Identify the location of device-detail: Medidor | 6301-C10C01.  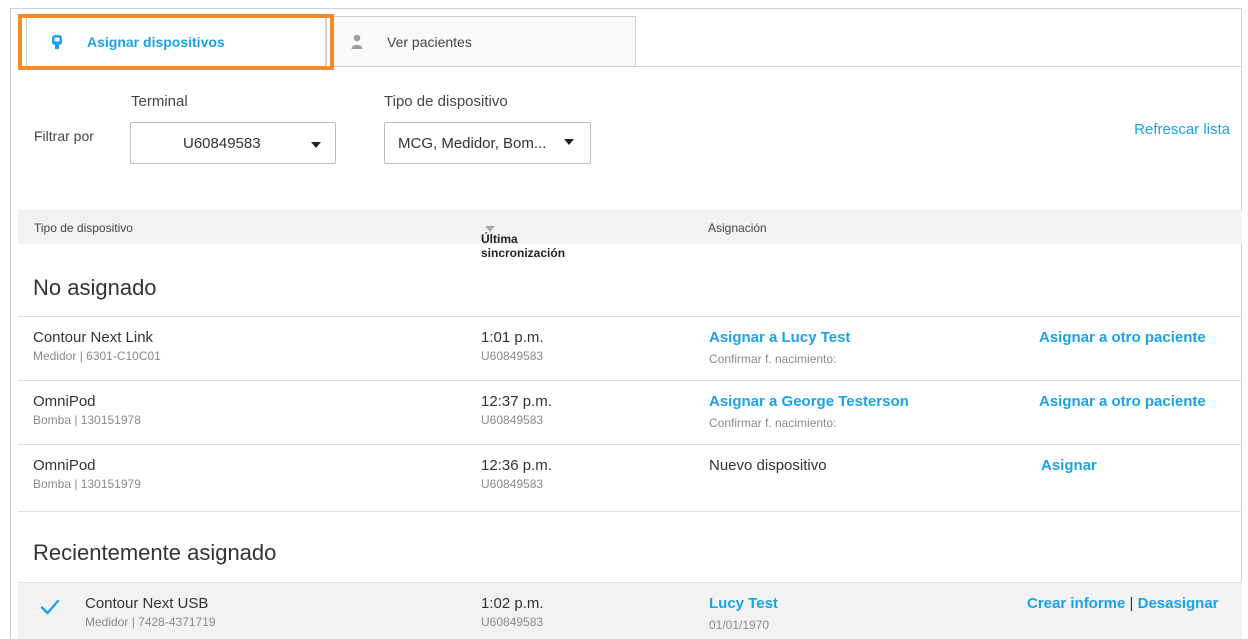
(97, 356).